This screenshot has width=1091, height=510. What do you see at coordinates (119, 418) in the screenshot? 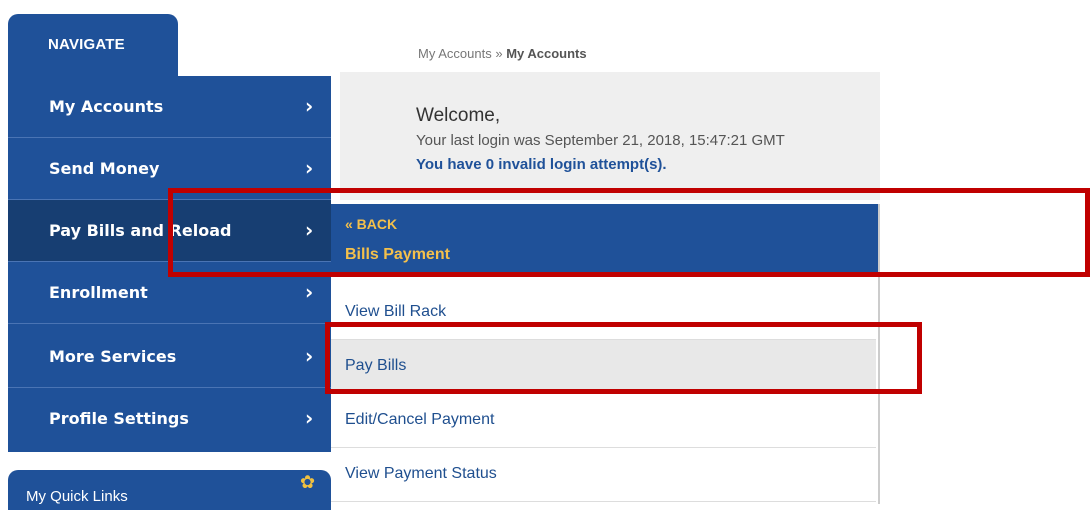
I see `sidebar-item-label: Profile Settings` at bounding box center [119, 418].